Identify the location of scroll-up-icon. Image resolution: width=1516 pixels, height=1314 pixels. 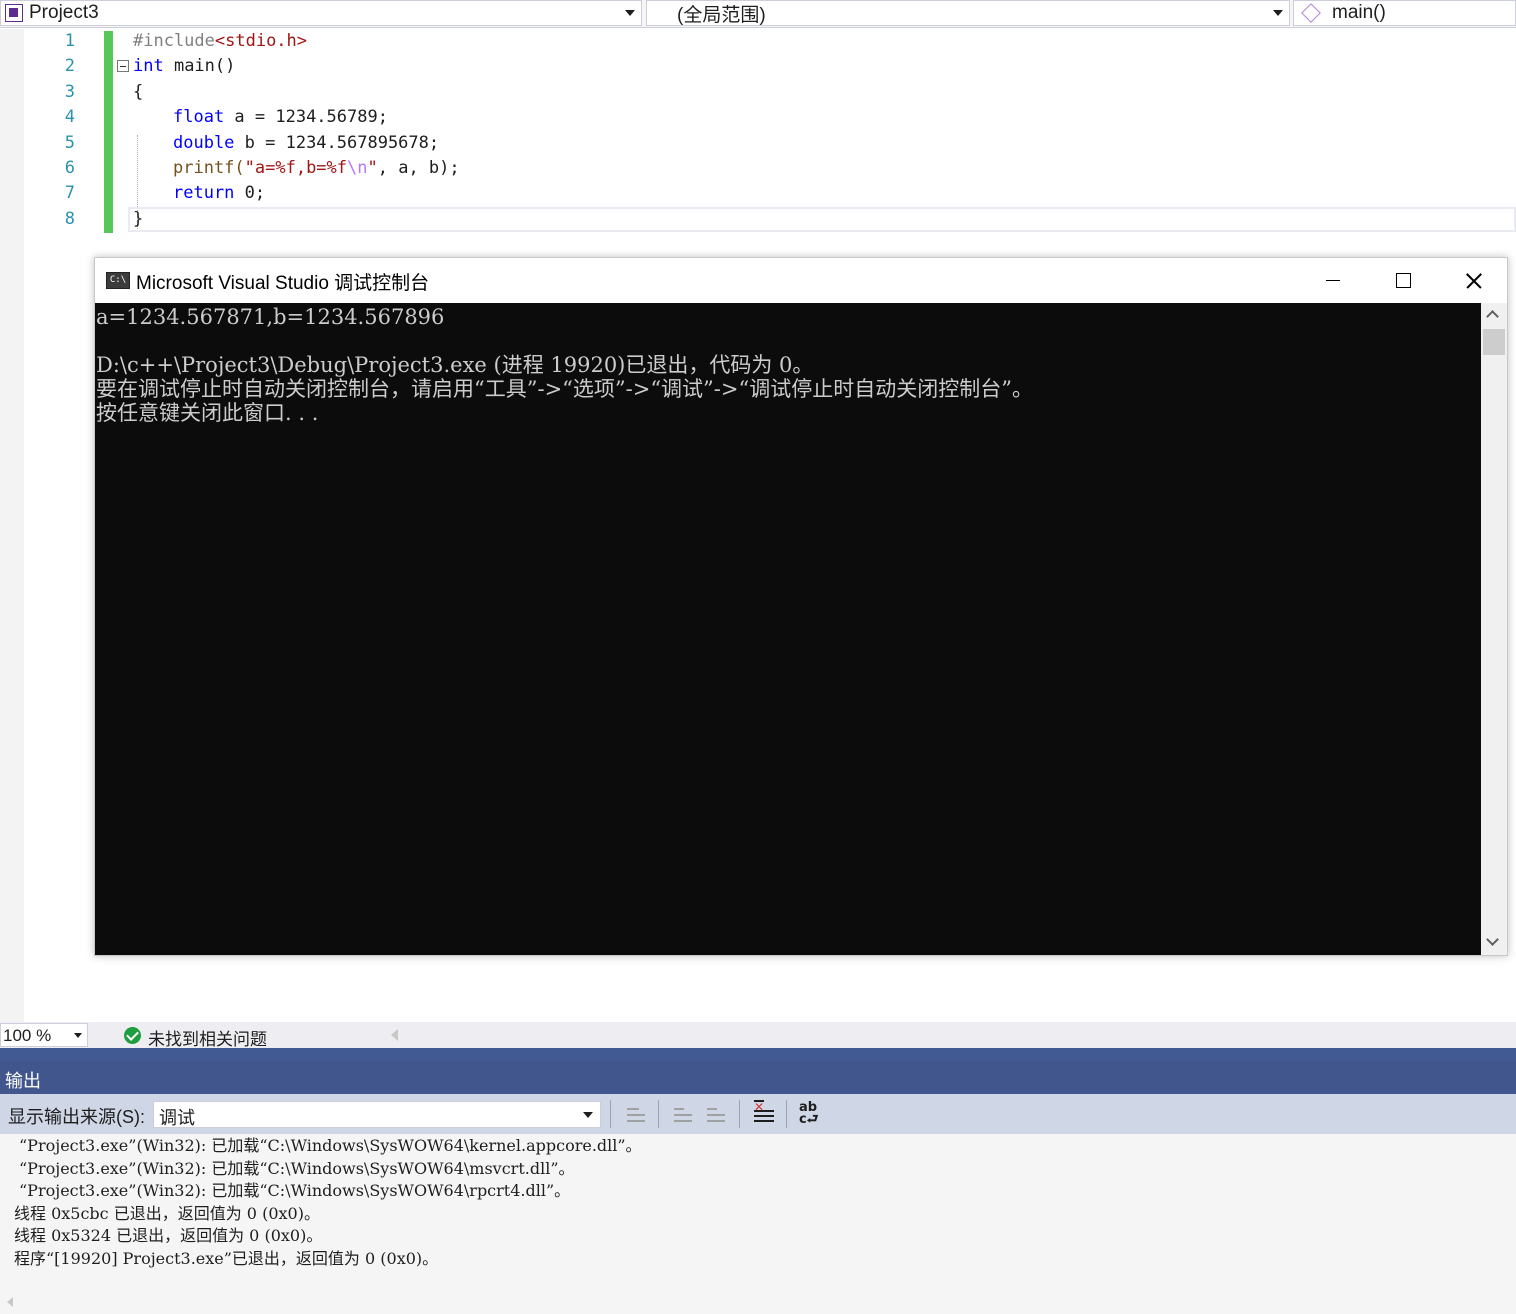
(1492, 316).